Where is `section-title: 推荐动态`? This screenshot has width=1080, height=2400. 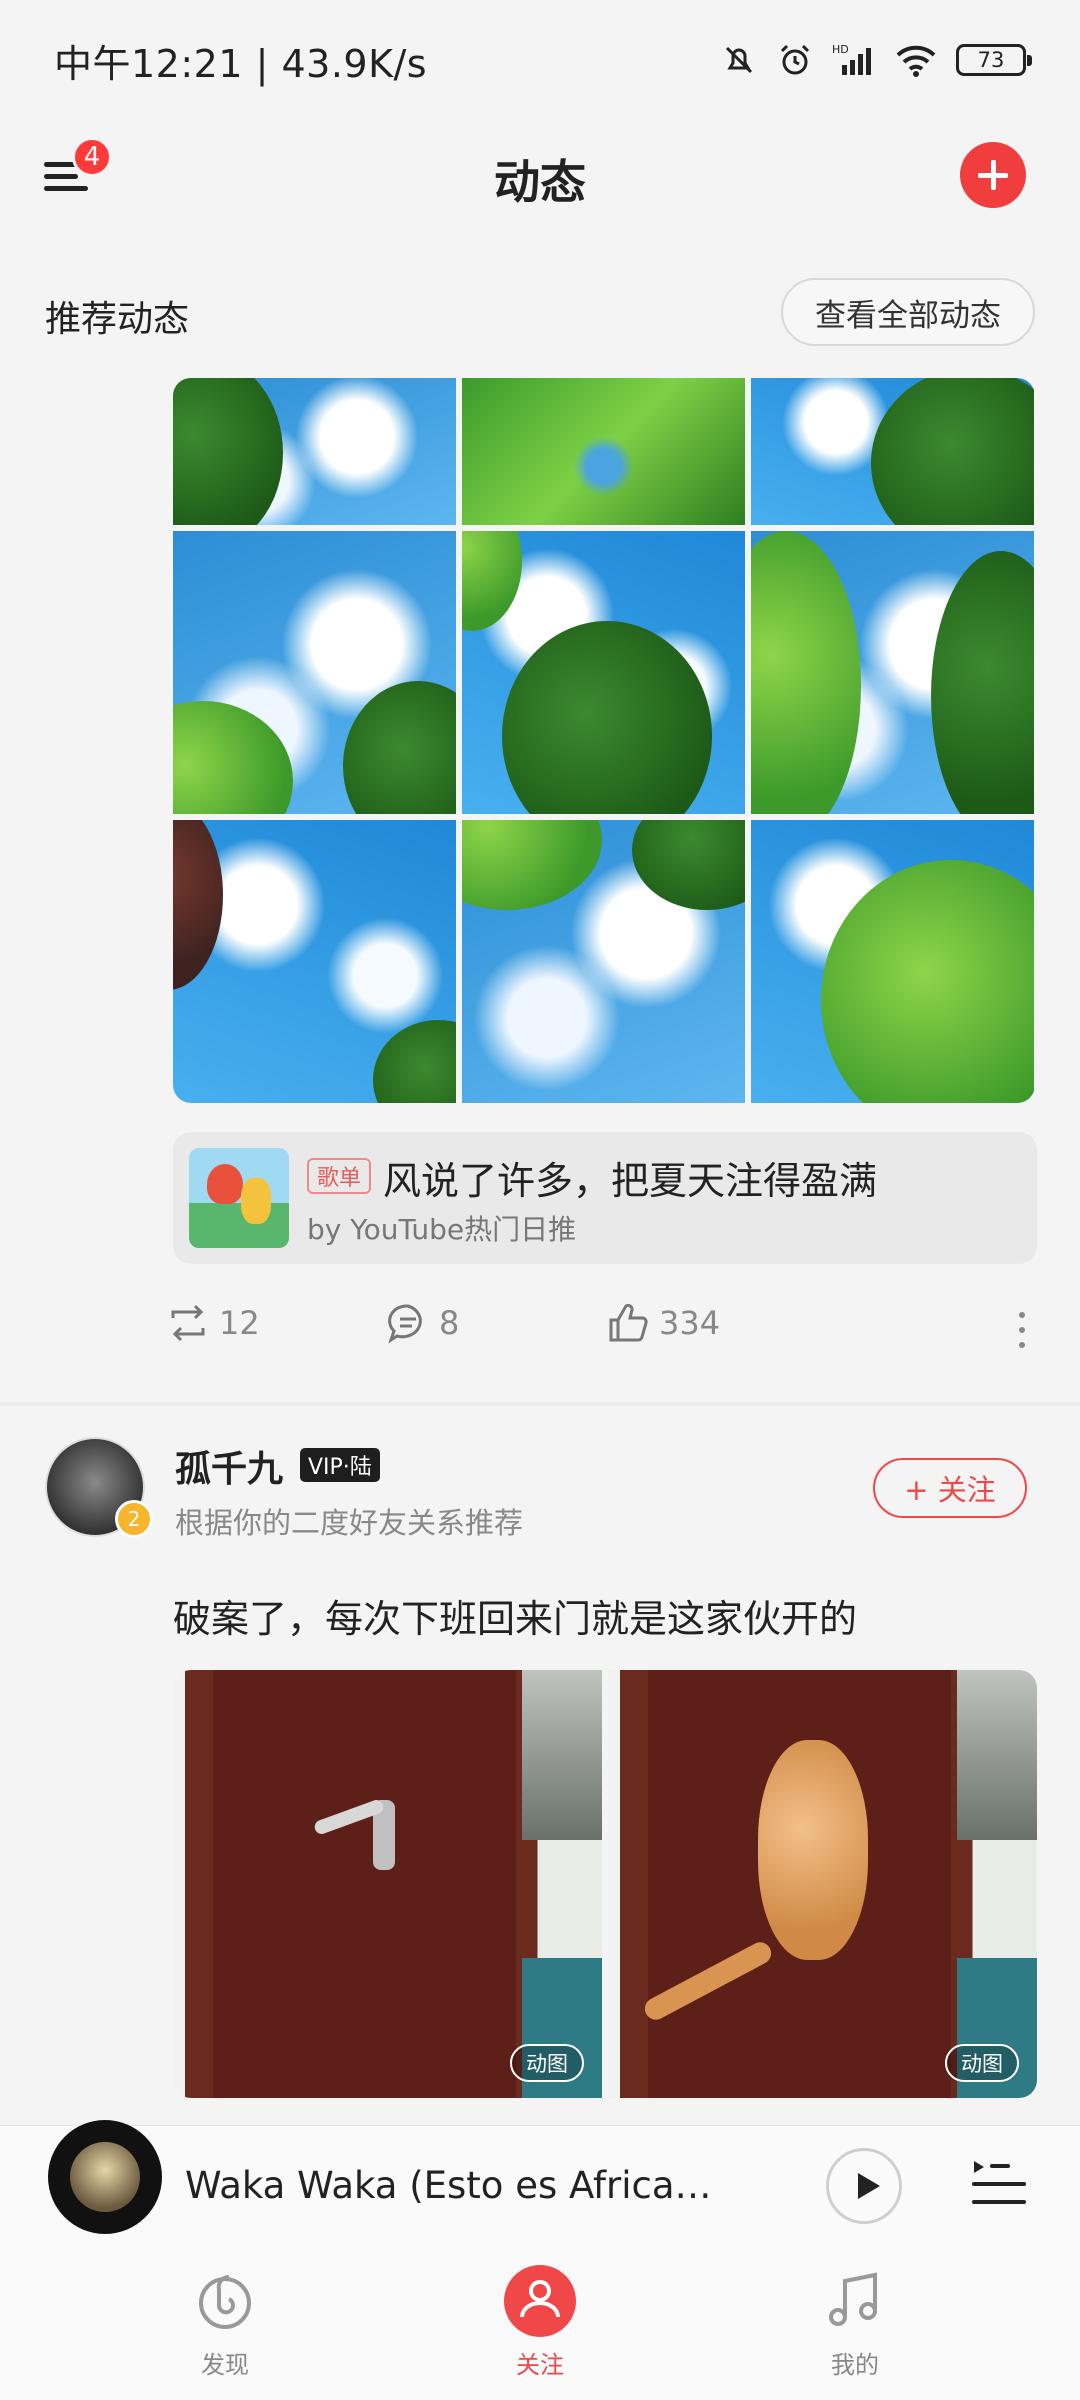 section-title: 推荐动态 is located at coordinates (117, 319).